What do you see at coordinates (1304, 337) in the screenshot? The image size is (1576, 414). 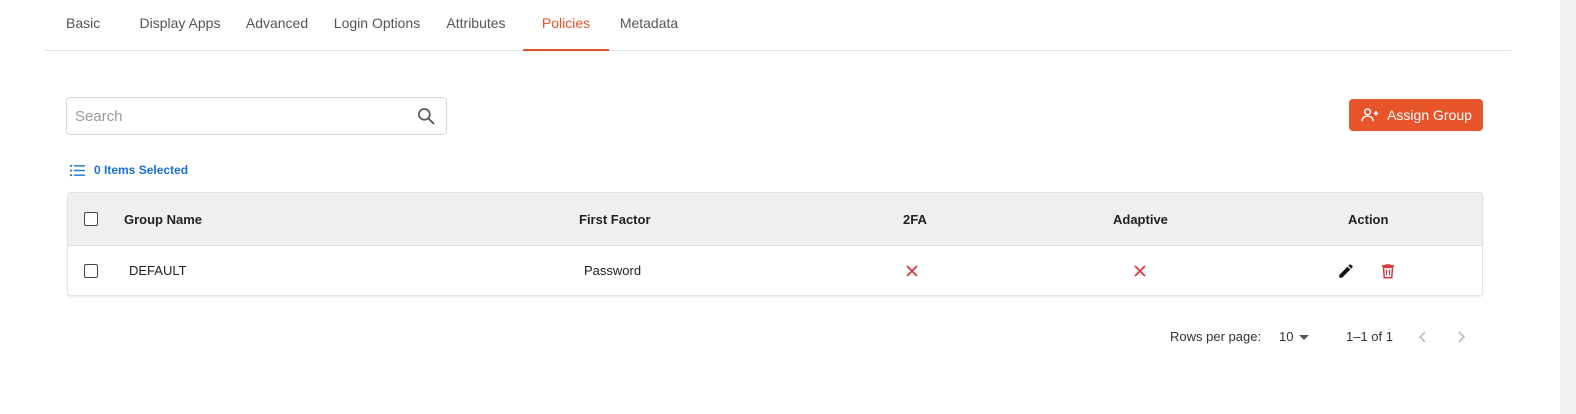 I see `chevron-down-icon` at bounding box center [1304, 337].